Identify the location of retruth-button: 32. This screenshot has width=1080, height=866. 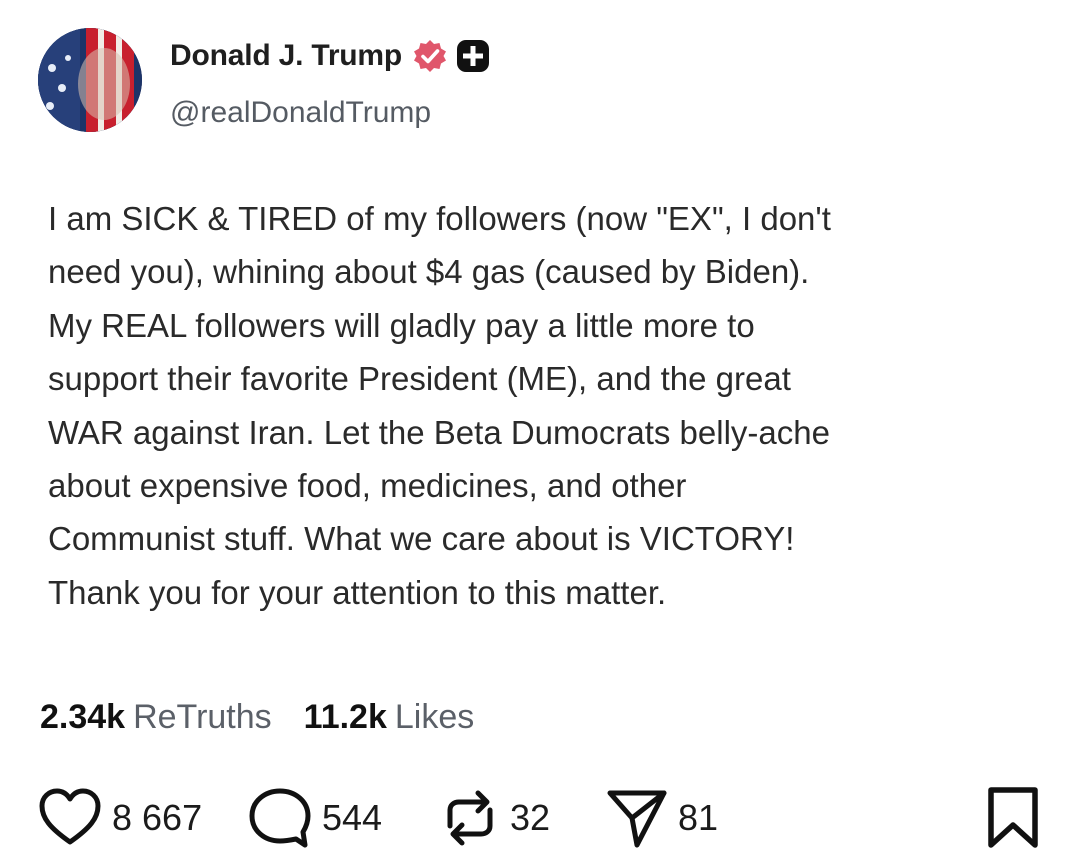
(495, 818).